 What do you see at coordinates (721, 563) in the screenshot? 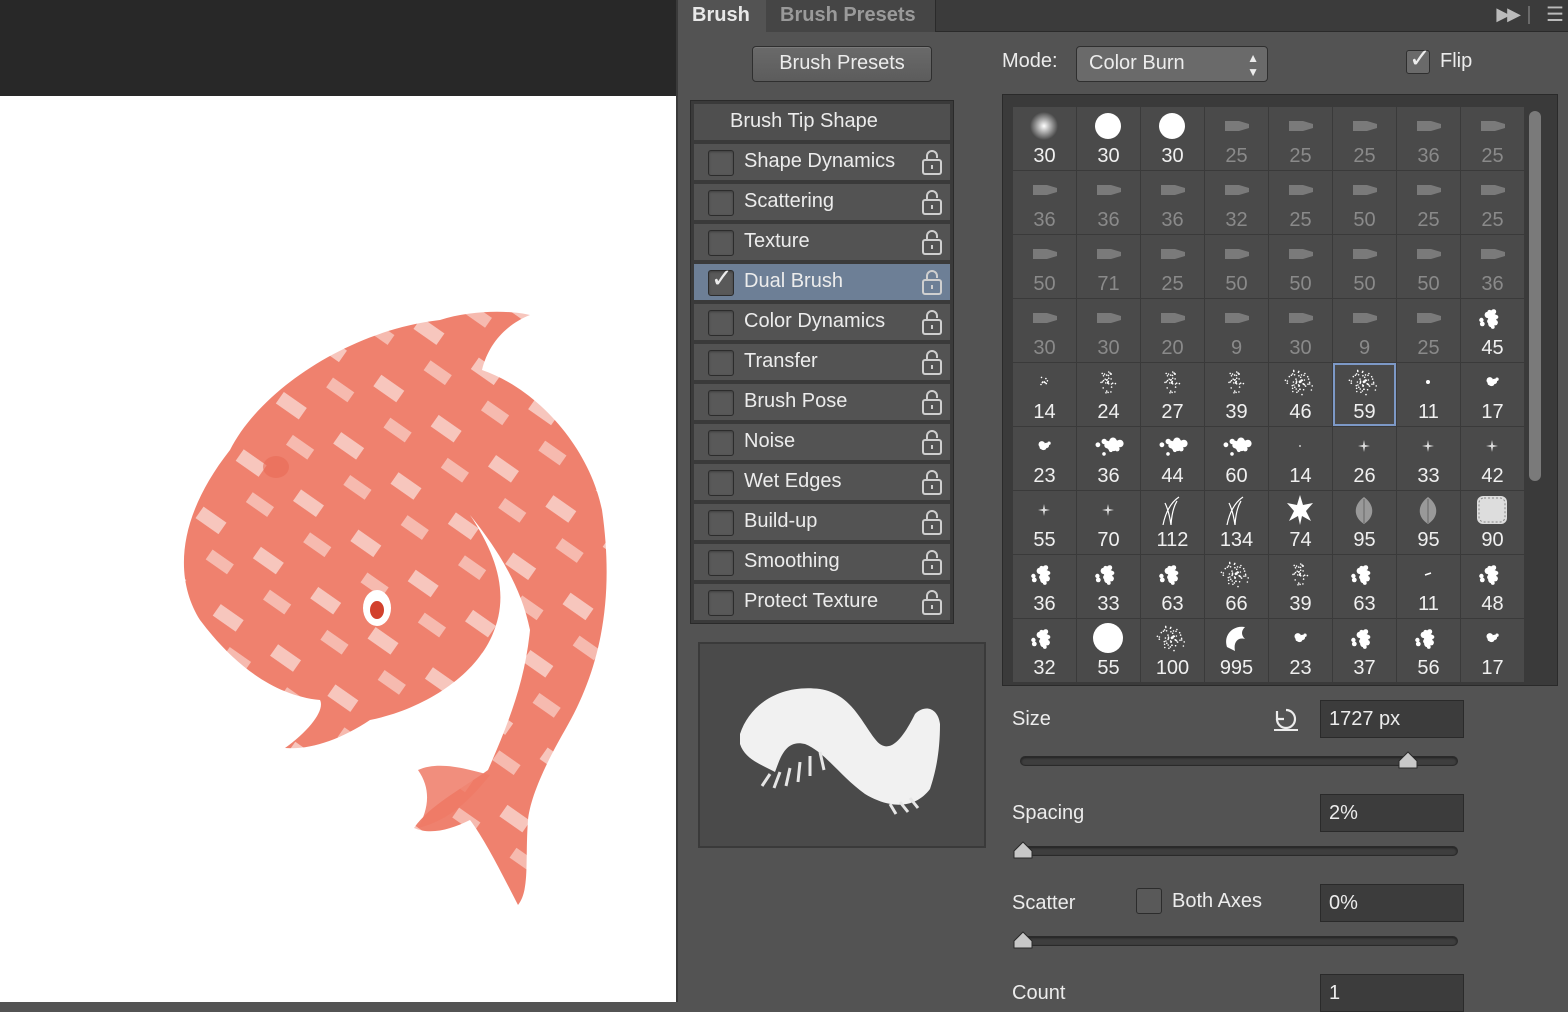
I see `smoothing-checkbox` at bounding box center [721, 563].